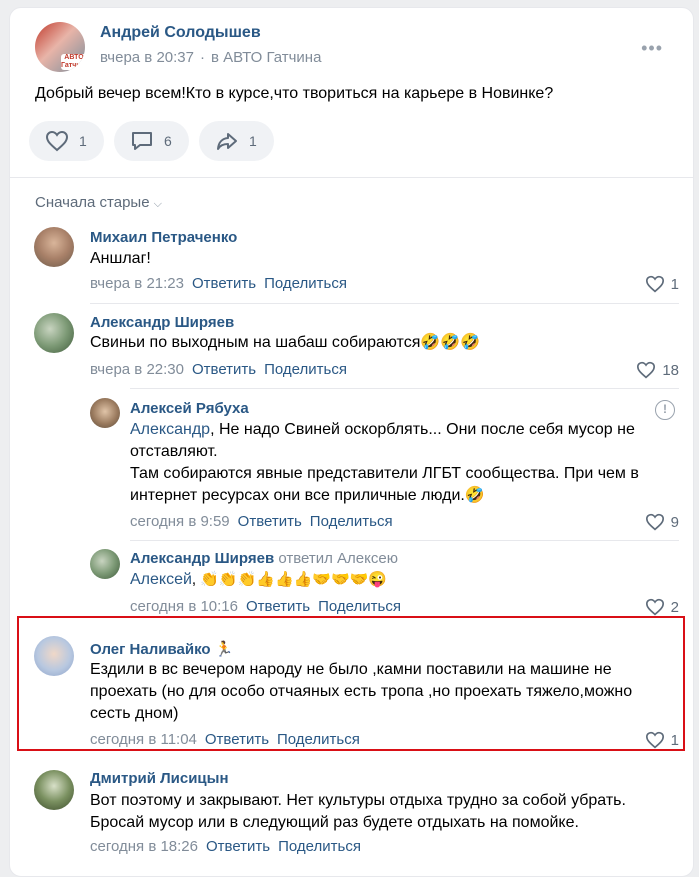 The height and width of the screenshot is (877, 699). What do you see at coordinates (137, 369) in the screenshot?
I see `comment-time: вчера в 22:30` at bounding box center [137, 369].